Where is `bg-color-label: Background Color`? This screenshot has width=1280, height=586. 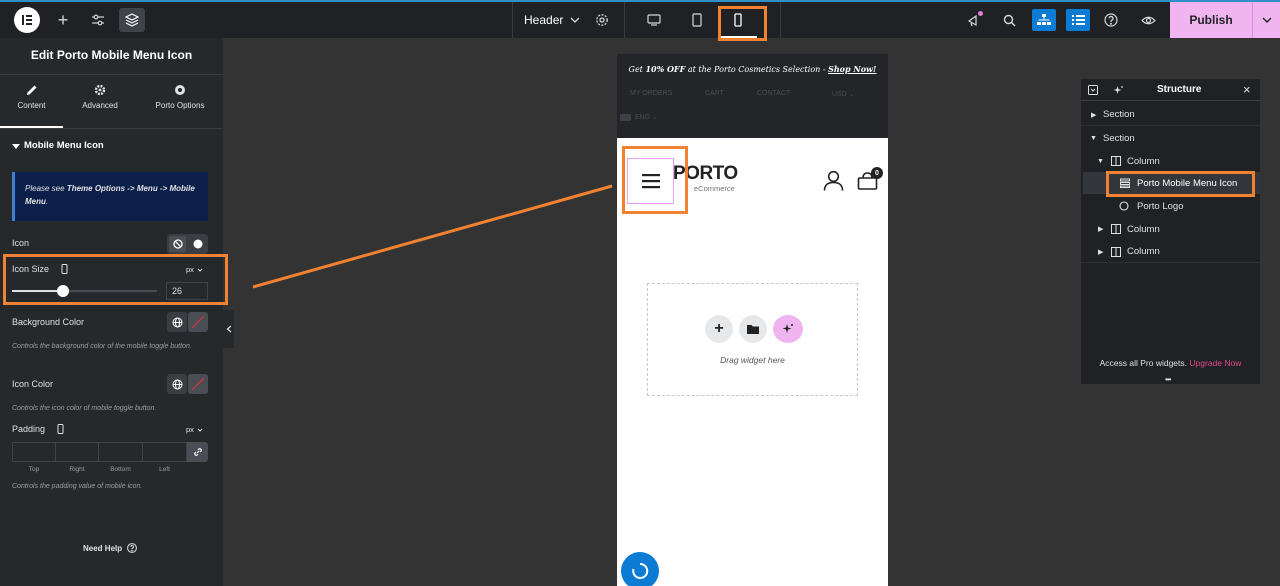
bg-color-label: Background Color is located at coordinates (48, 322).